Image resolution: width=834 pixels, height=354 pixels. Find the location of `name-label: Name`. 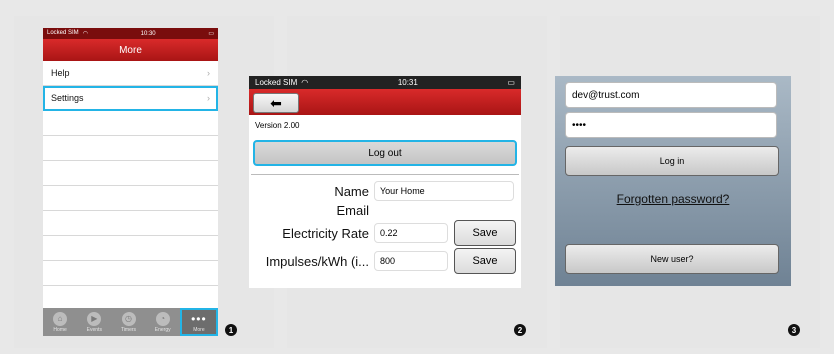

name-label: Name is located at coordinates (351, 191).